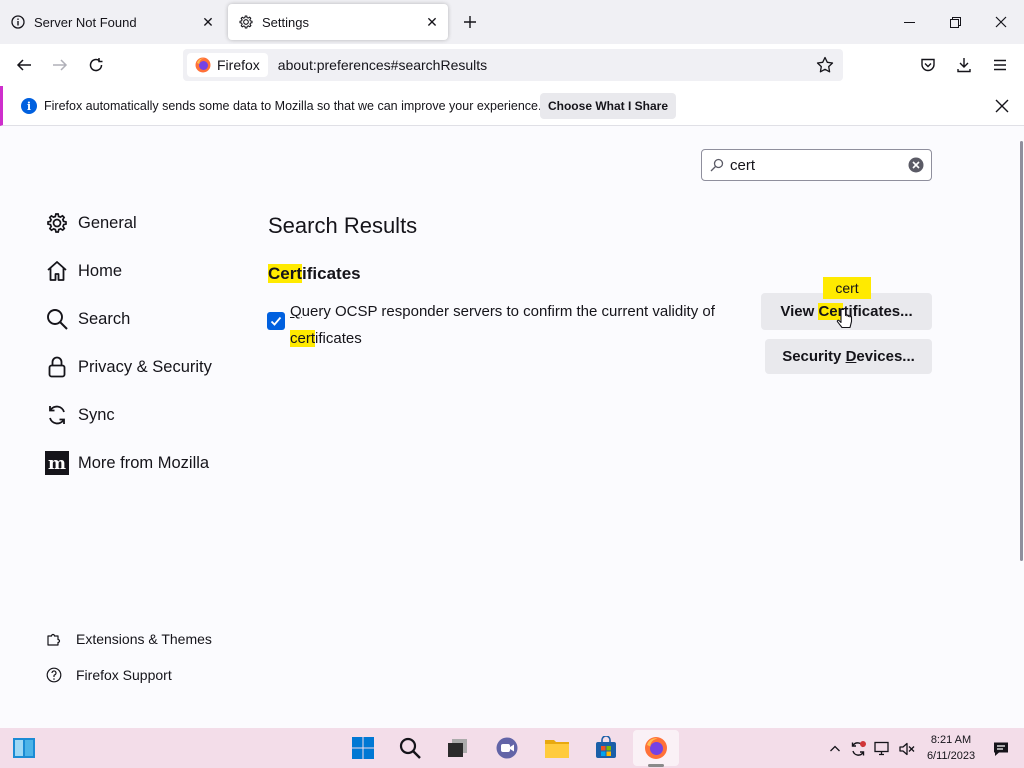  I want to click on url-bar: Firefox about:preferences#searchResults, so click(513, 65).